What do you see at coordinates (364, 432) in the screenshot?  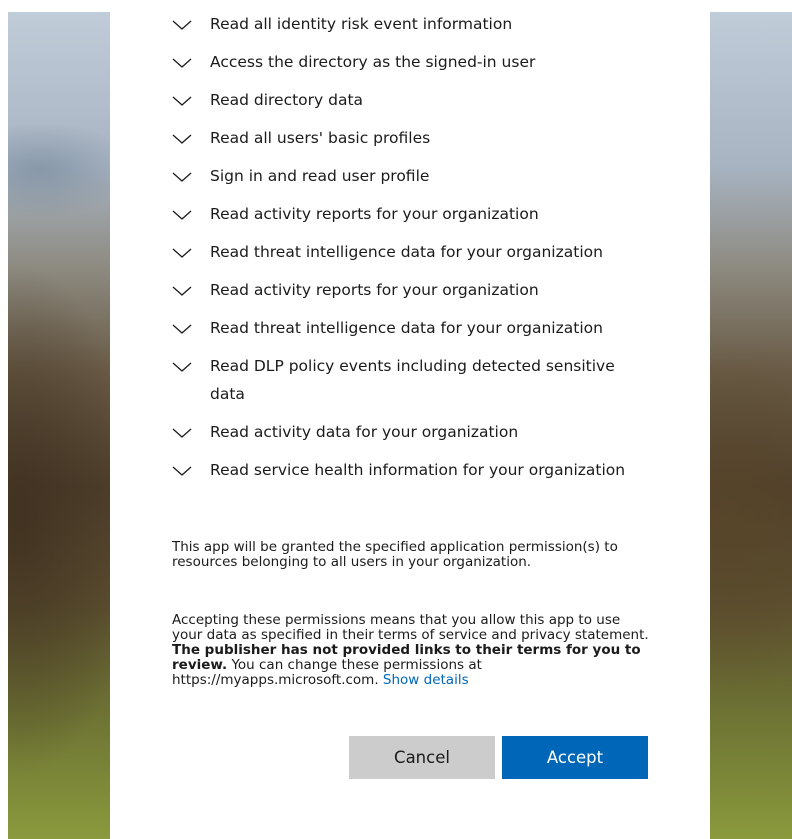 I see `permission-label: Read activity data for your organization` at bounding box center [364, 432].